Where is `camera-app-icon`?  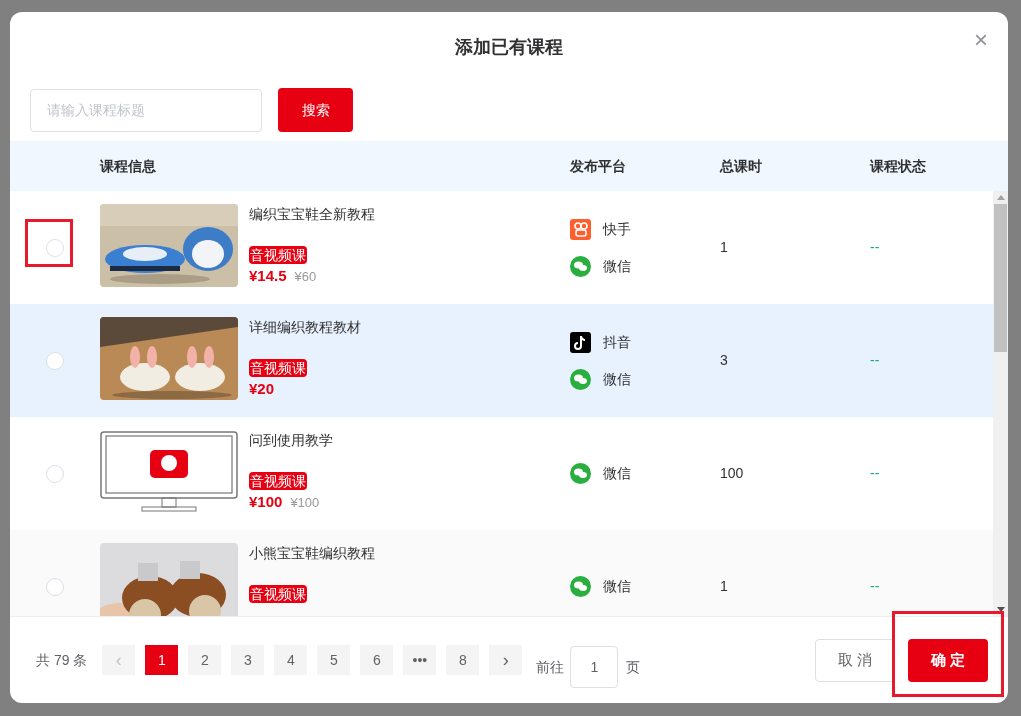
camera-app-icon is located at coordinates (580, 229).